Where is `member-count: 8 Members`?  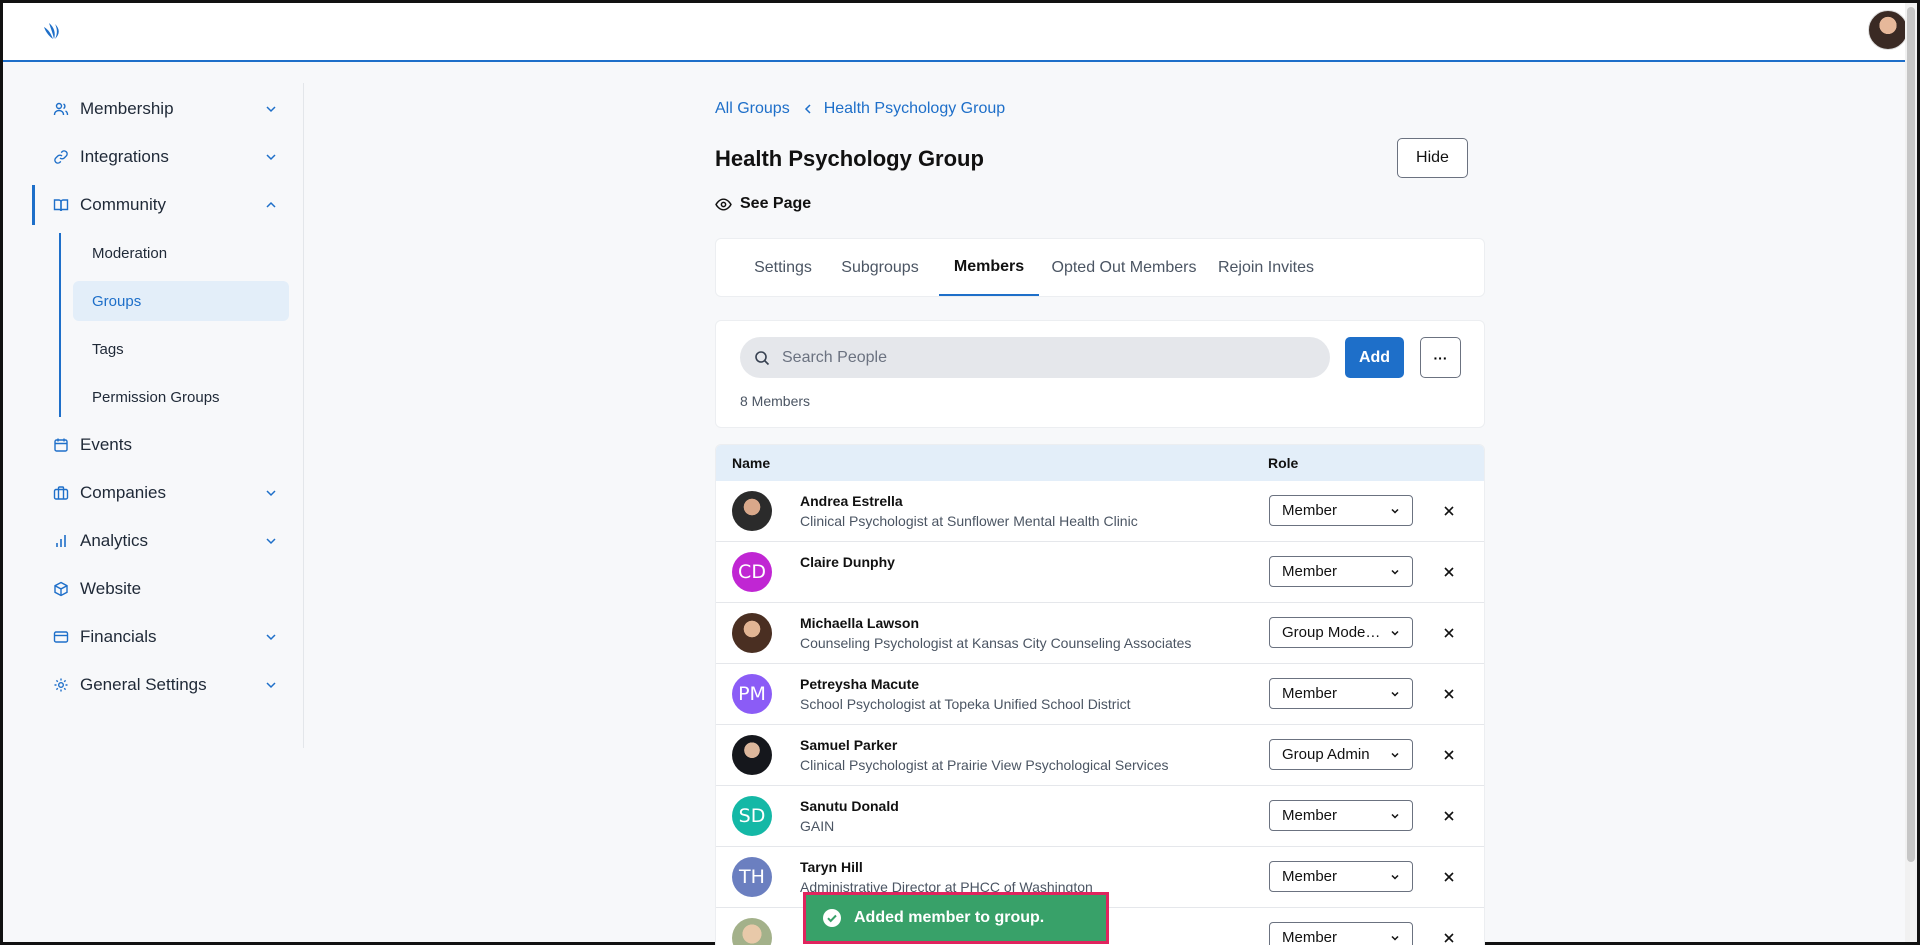
member-count: 8 Members is located at coordinates (775, 401).